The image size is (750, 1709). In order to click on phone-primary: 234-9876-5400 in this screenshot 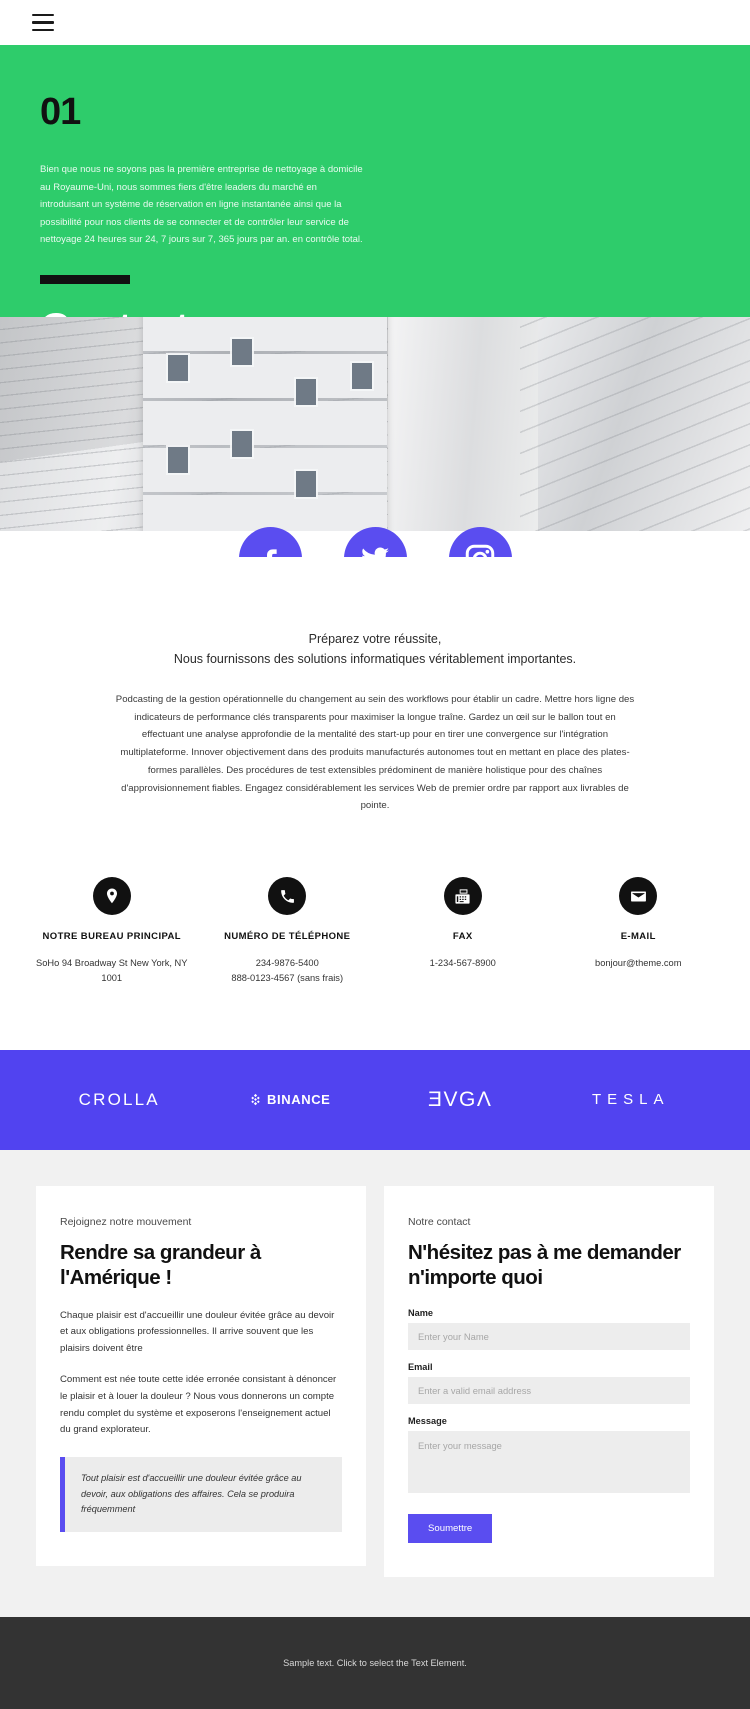, I will do `click(287, 962)`.